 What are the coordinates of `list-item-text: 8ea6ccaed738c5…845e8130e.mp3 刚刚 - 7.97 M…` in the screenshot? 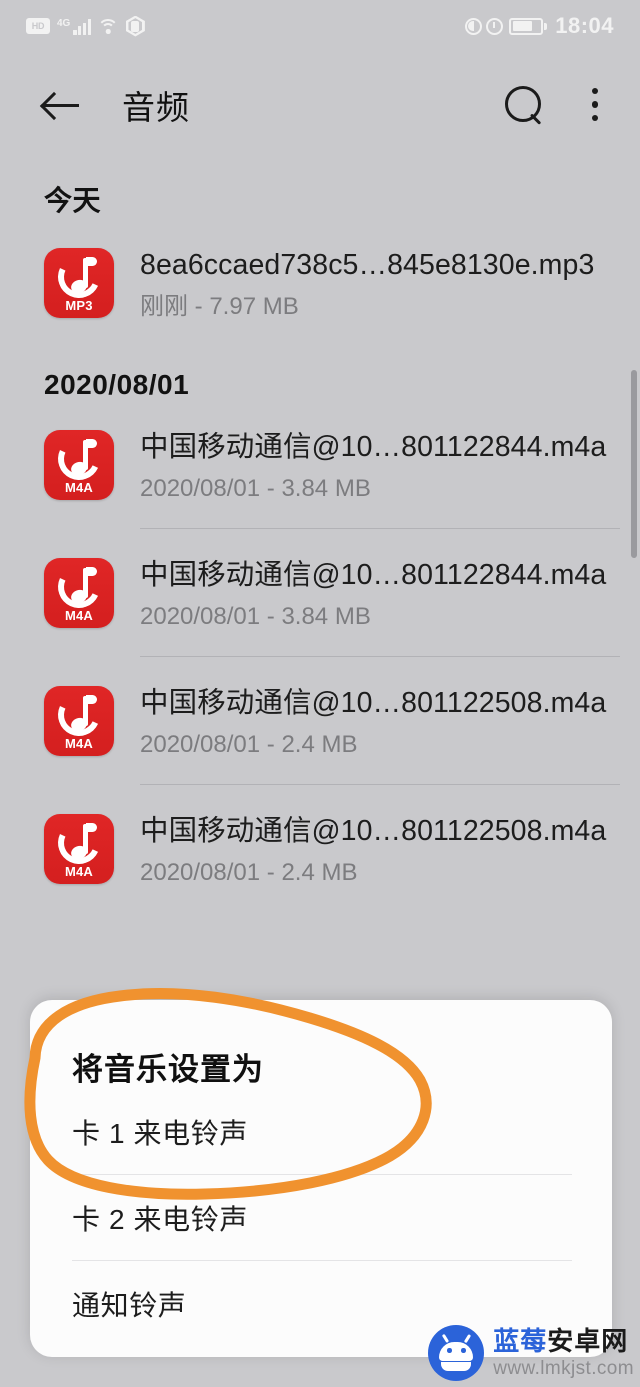 It's located at (390, 283).